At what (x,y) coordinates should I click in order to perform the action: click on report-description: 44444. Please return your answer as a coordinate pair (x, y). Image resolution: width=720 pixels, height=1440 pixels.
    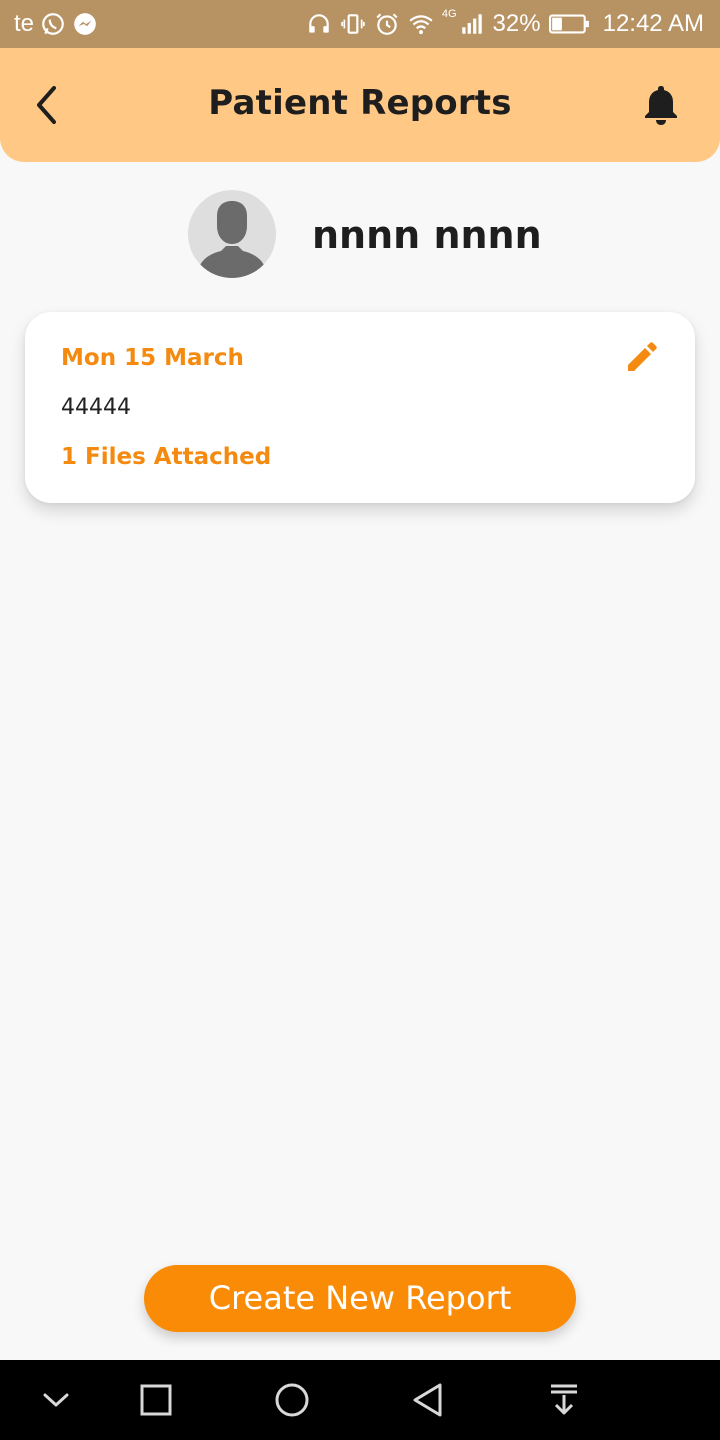
    Looking at the image, I should click on (96, 407).